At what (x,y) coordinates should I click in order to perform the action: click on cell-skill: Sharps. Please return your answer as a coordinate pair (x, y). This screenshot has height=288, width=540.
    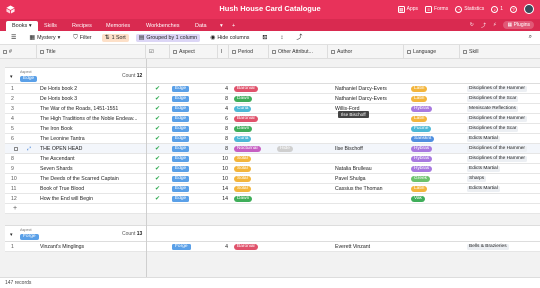
    Looking at the image, I should click on (502, 179).